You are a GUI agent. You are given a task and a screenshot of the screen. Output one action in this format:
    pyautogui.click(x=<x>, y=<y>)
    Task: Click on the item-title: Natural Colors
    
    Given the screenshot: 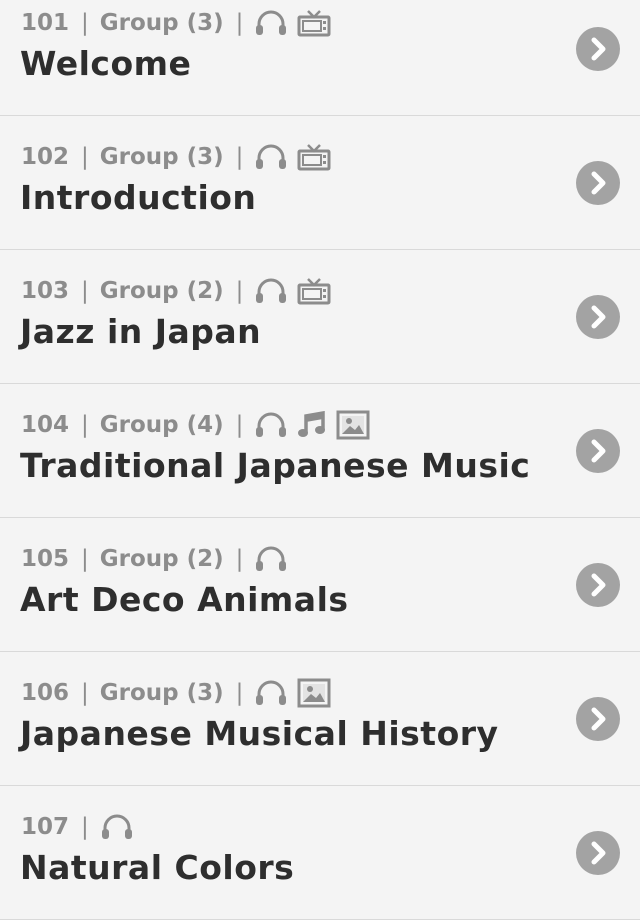 What is the action you would take?
    pyautogui.click(x=157, y=867)
    